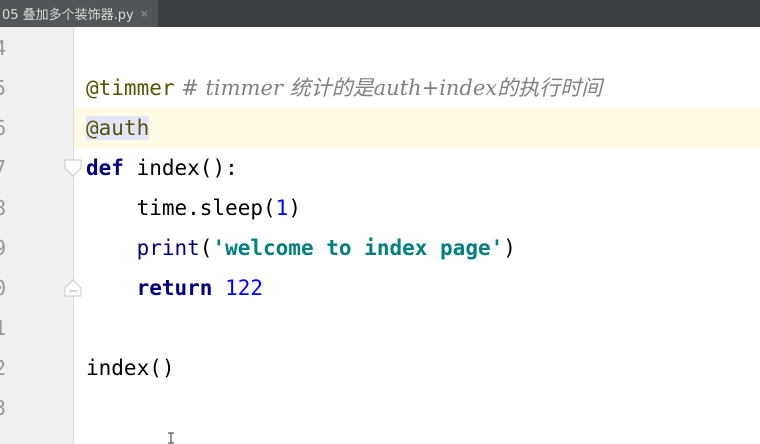  I want to click on code-line: @timmer # timmer 统计的是auth+index的执行时间, so click(344, 88).